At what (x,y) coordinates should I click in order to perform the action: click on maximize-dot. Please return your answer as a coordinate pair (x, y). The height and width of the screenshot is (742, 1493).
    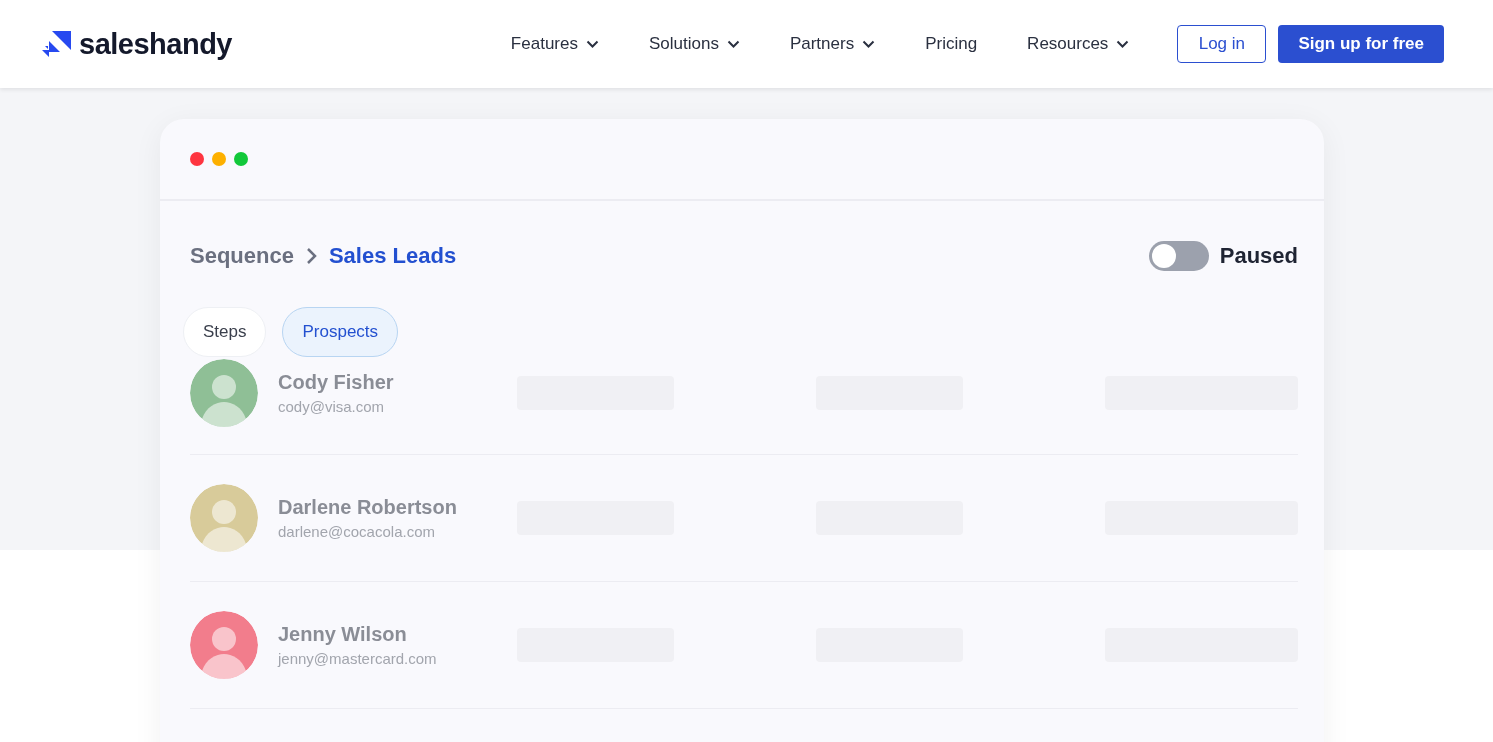
    Looking at the image, I should click on (241, 159).